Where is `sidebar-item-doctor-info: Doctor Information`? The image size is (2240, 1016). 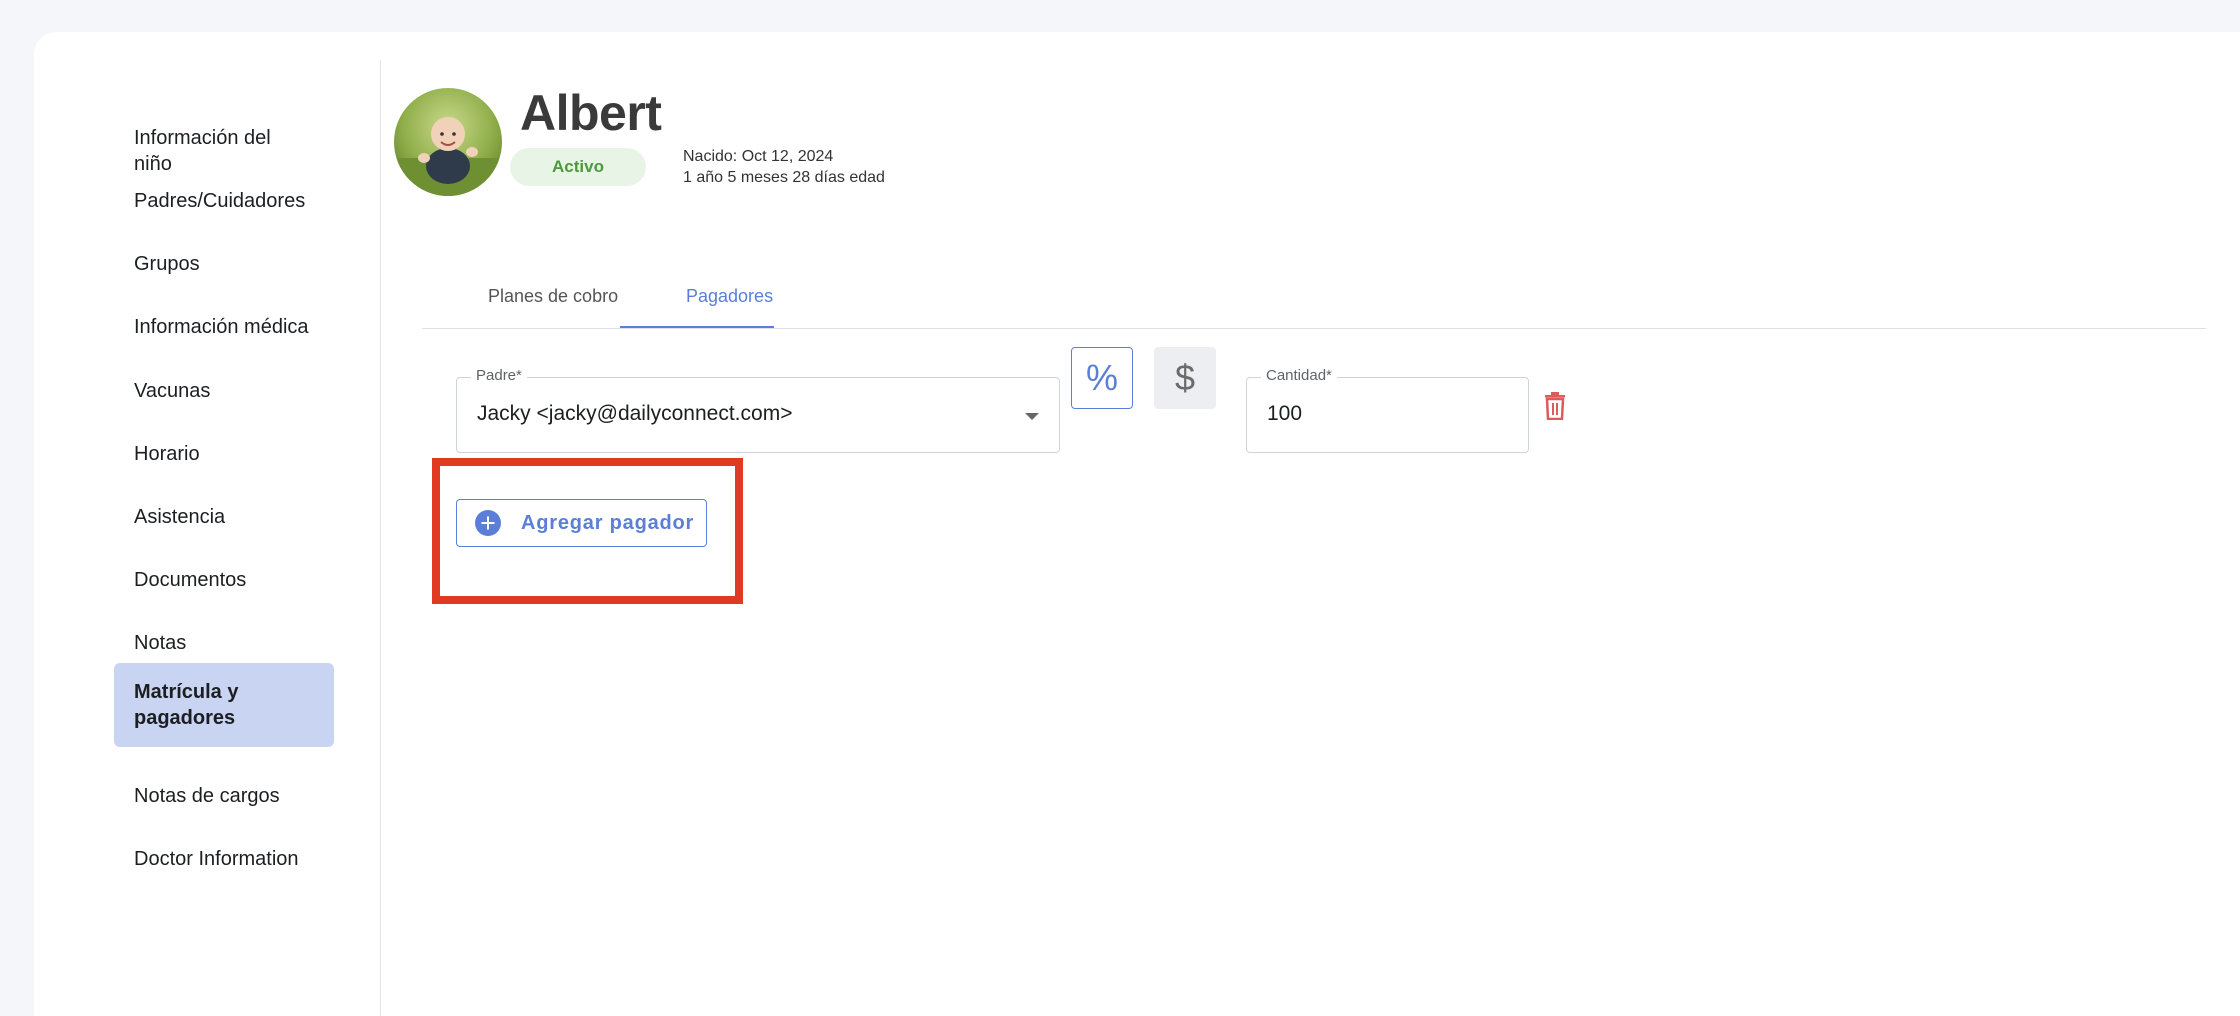 sidebar-item-doctor-info: Doctor Information is located at coordinates (224, 859).